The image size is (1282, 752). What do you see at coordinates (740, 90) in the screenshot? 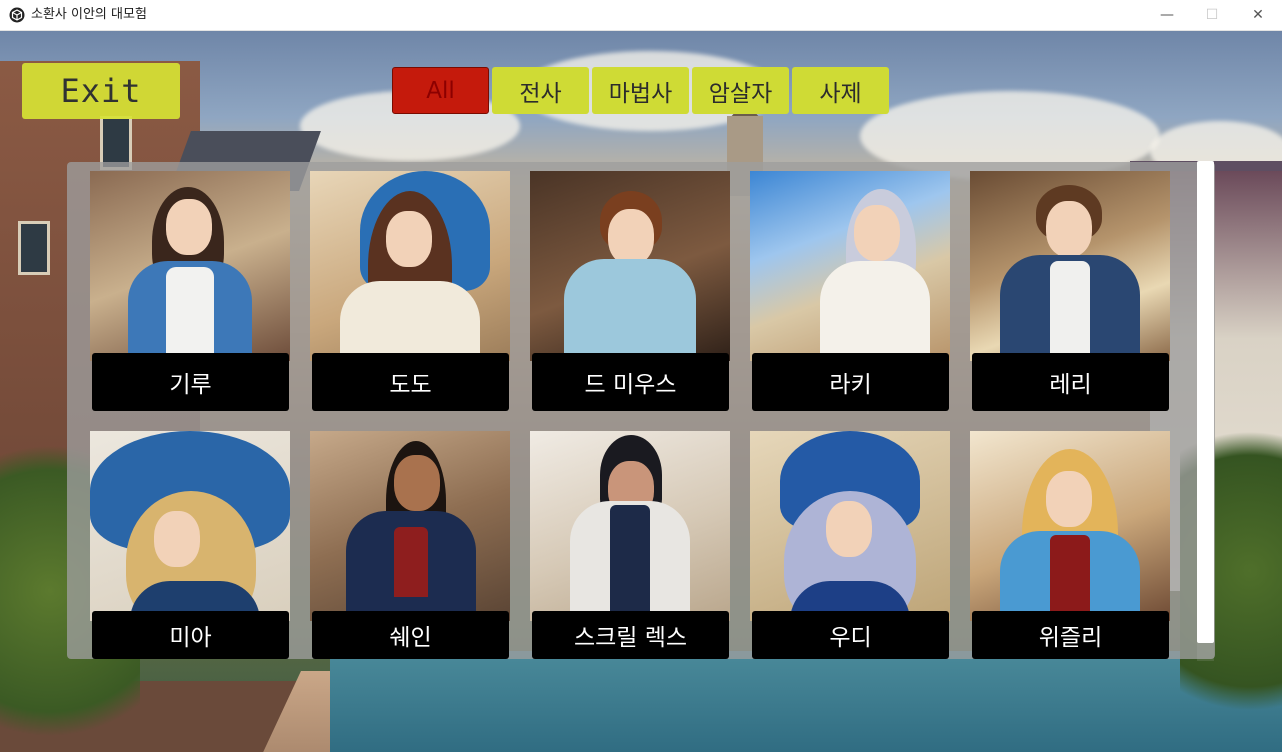
I see `tab-assassin: 암살자` at bounding box center [740, 90].